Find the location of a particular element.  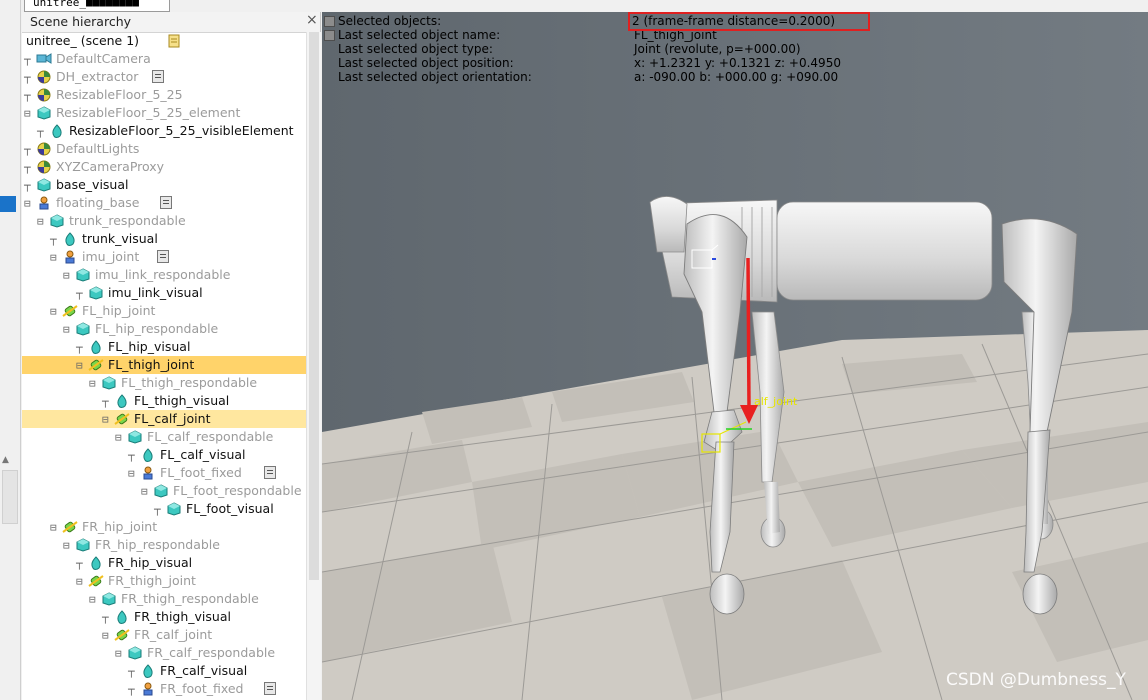

tree-item: ⊟ FR_calf_respondable is located at coordinates (164, 653).